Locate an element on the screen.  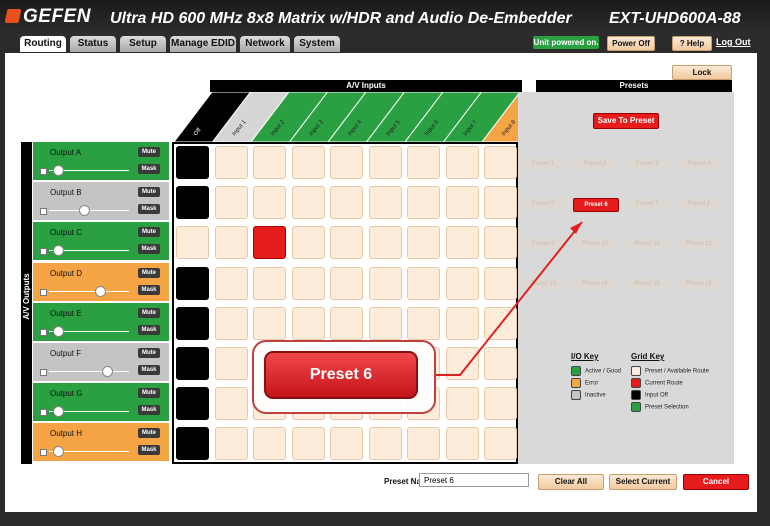
preset-button: Preset 14 is located at coordinates (595, 284).